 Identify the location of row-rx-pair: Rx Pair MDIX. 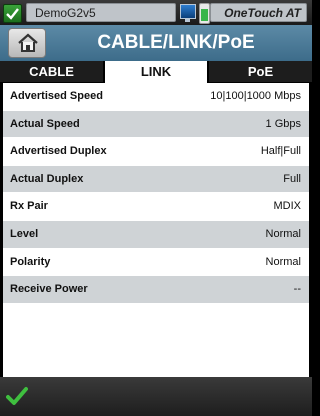
(156, 207).